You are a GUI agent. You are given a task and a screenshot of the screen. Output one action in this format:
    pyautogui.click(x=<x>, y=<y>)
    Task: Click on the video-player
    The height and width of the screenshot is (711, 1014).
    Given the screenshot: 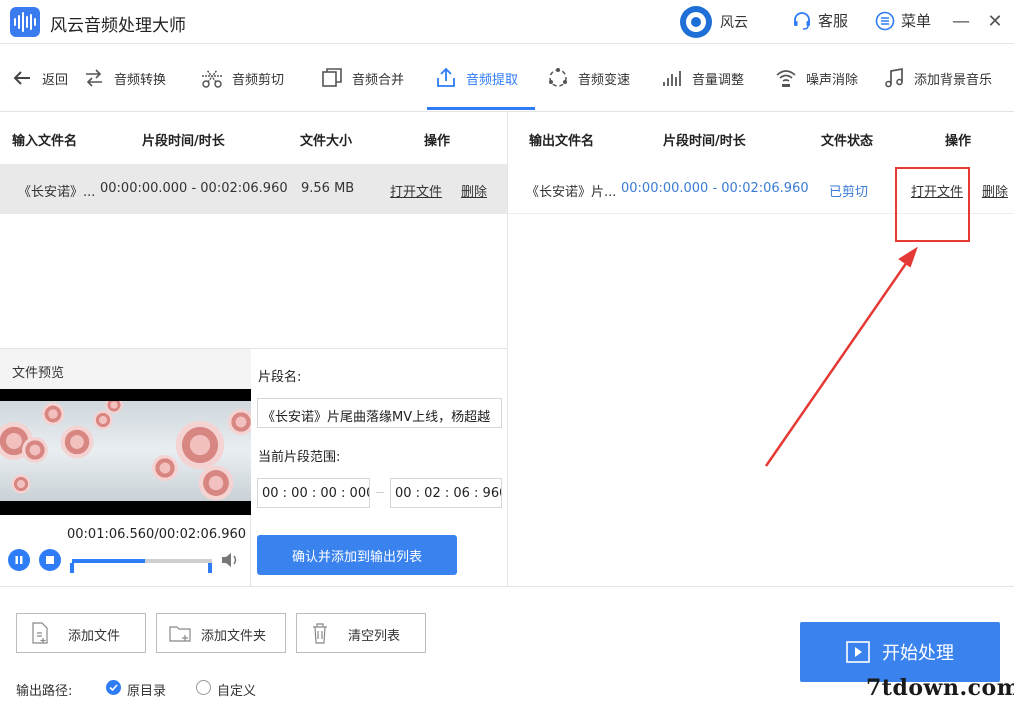 What is the action you would take?
    pyautogui.click(x=125, y=452)
    